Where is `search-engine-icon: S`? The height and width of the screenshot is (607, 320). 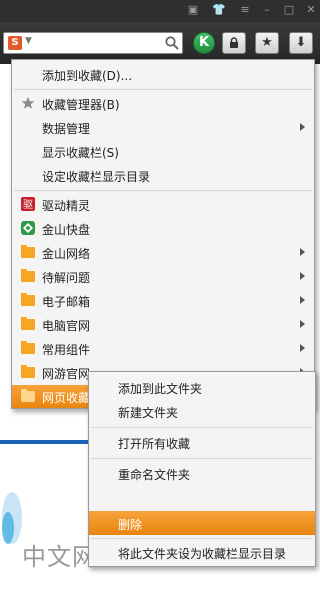
search-engine-icon: S is located at coordinates (15, 43).